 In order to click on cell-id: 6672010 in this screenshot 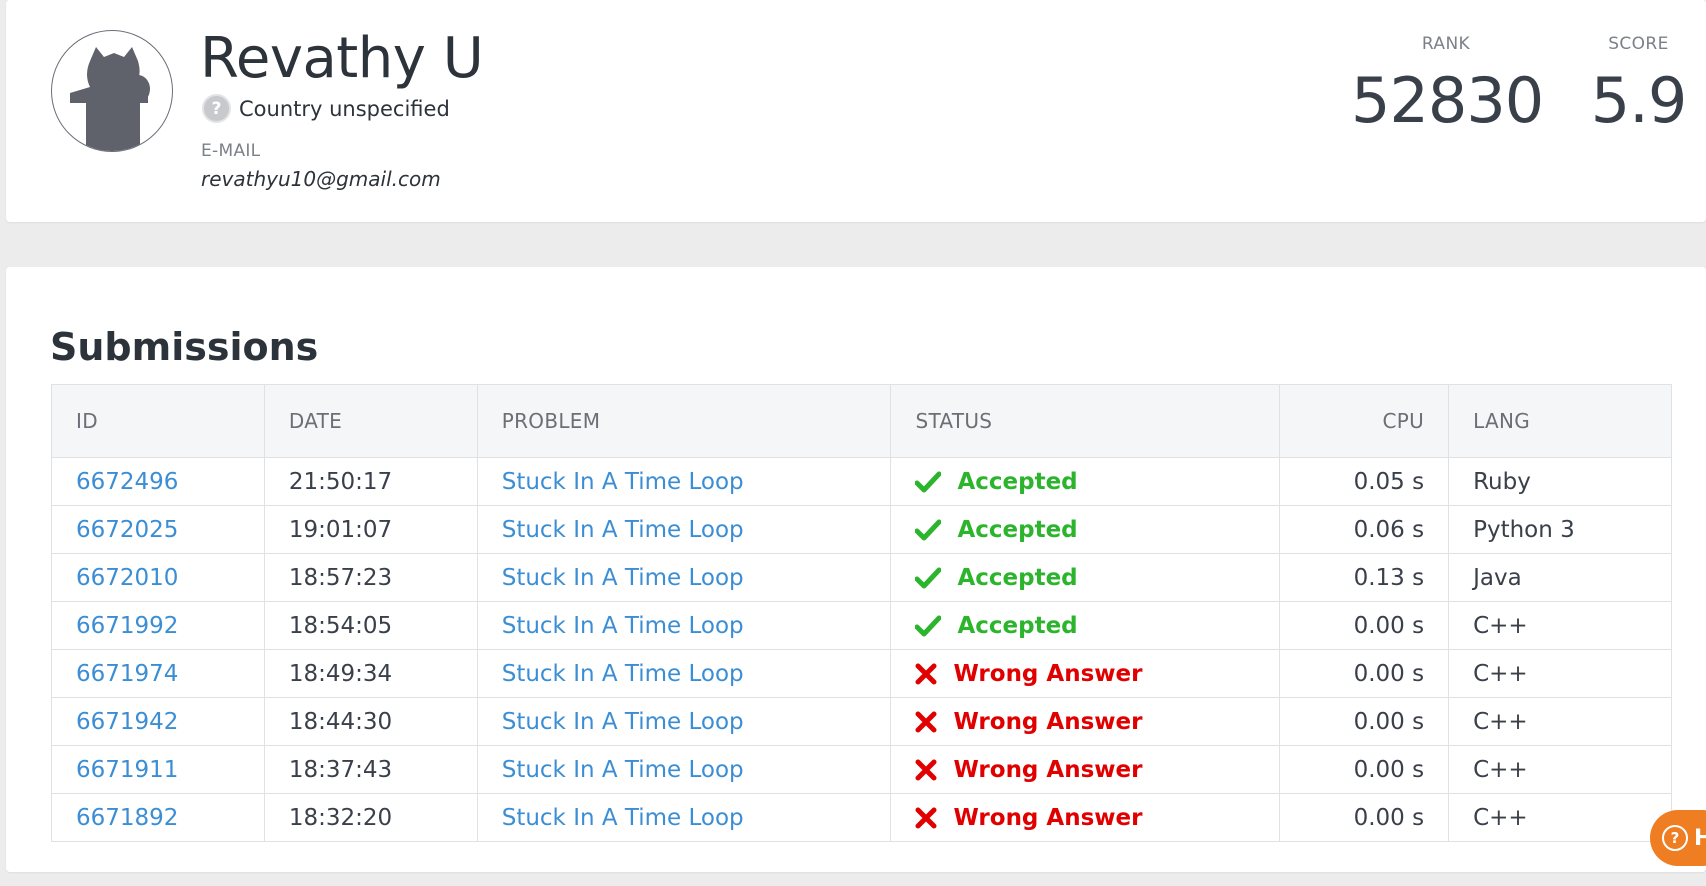, I will do `click(158, 577)`.